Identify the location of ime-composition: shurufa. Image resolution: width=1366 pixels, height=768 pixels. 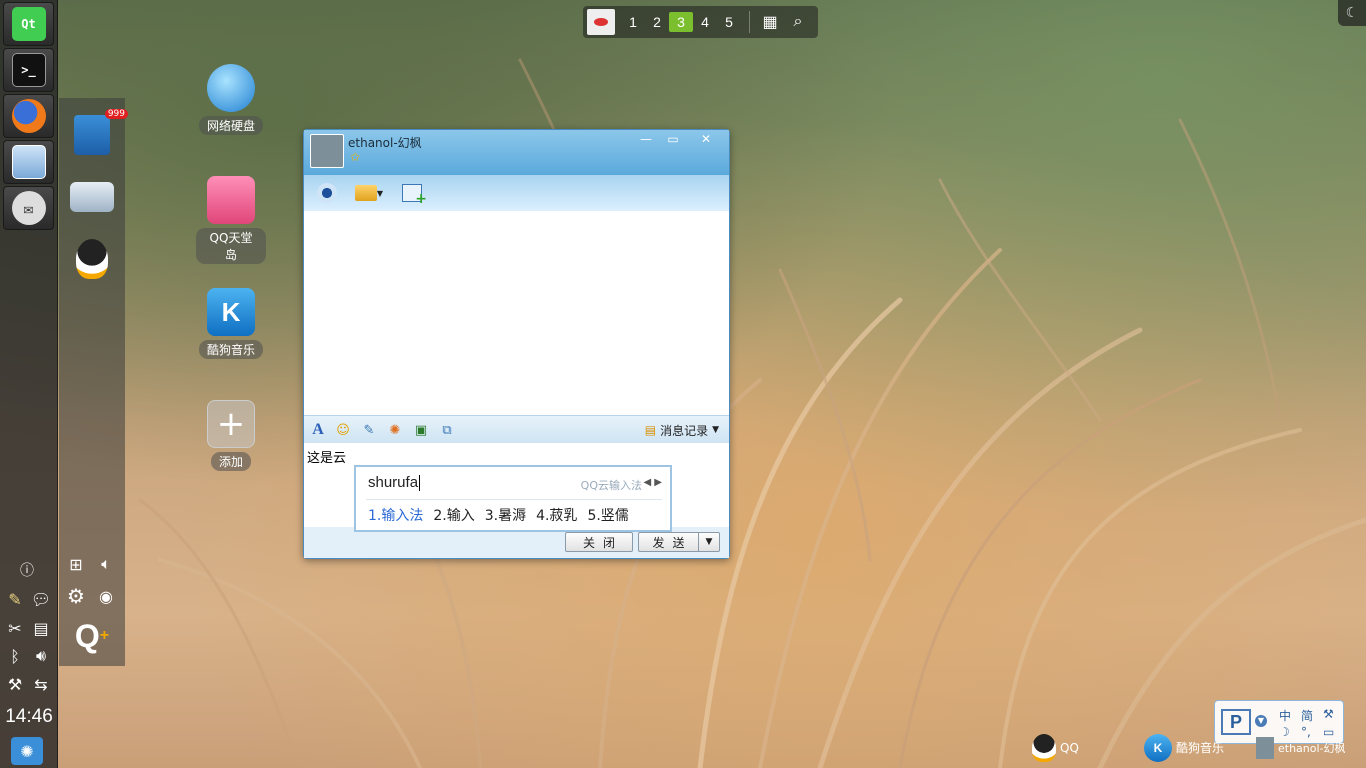
(394, 483).